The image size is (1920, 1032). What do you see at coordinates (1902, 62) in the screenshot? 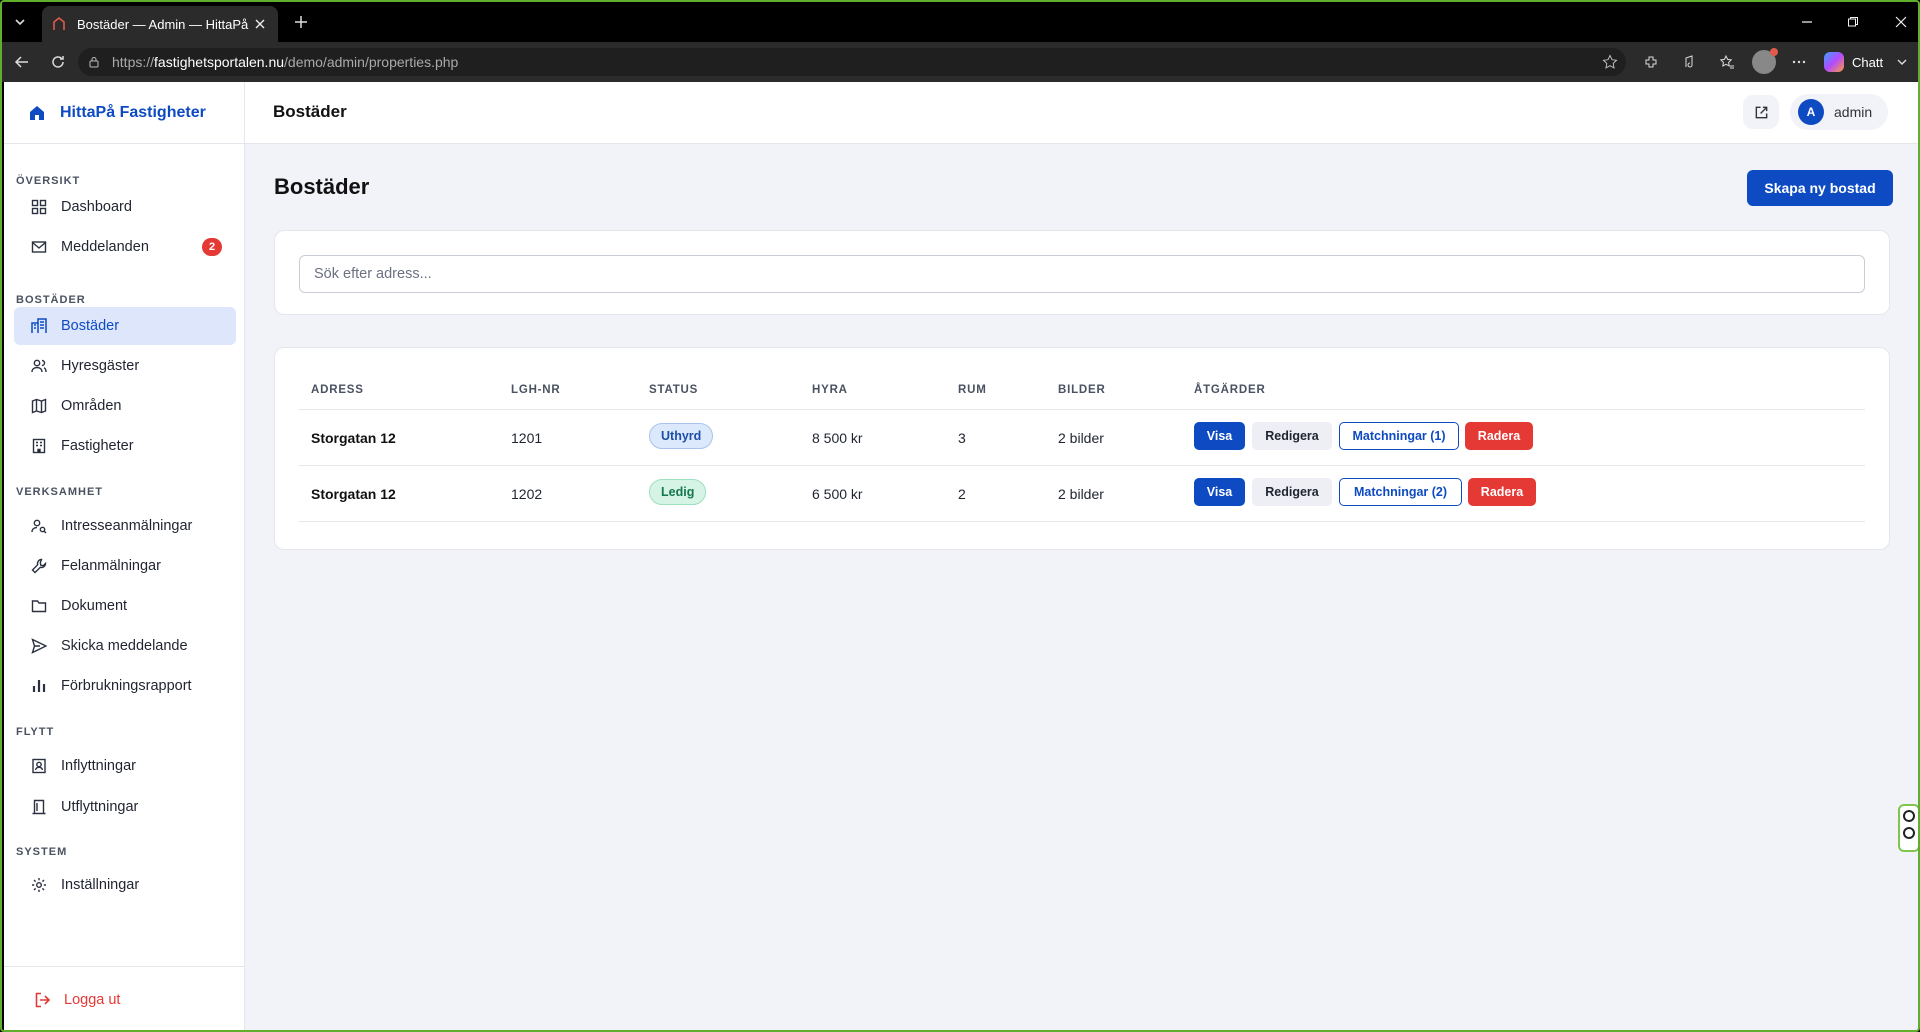
I see `copilot-chevron-icon` at bounding box center [1902, 62].